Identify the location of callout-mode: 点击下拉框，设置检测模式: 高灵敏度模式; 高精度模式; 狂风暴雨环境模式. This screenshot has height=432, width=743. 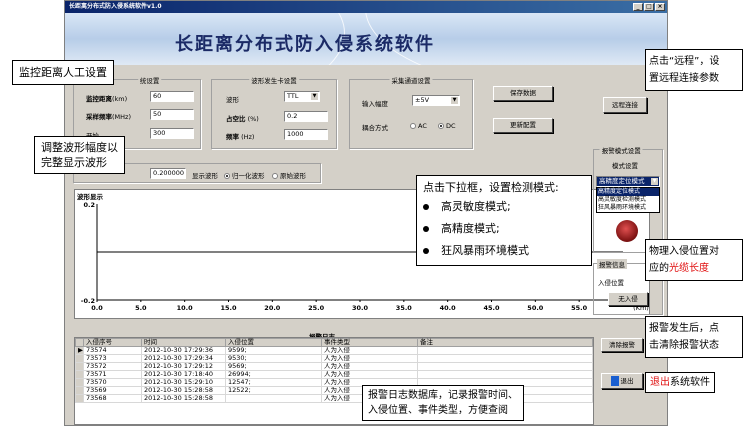
(504, 220).